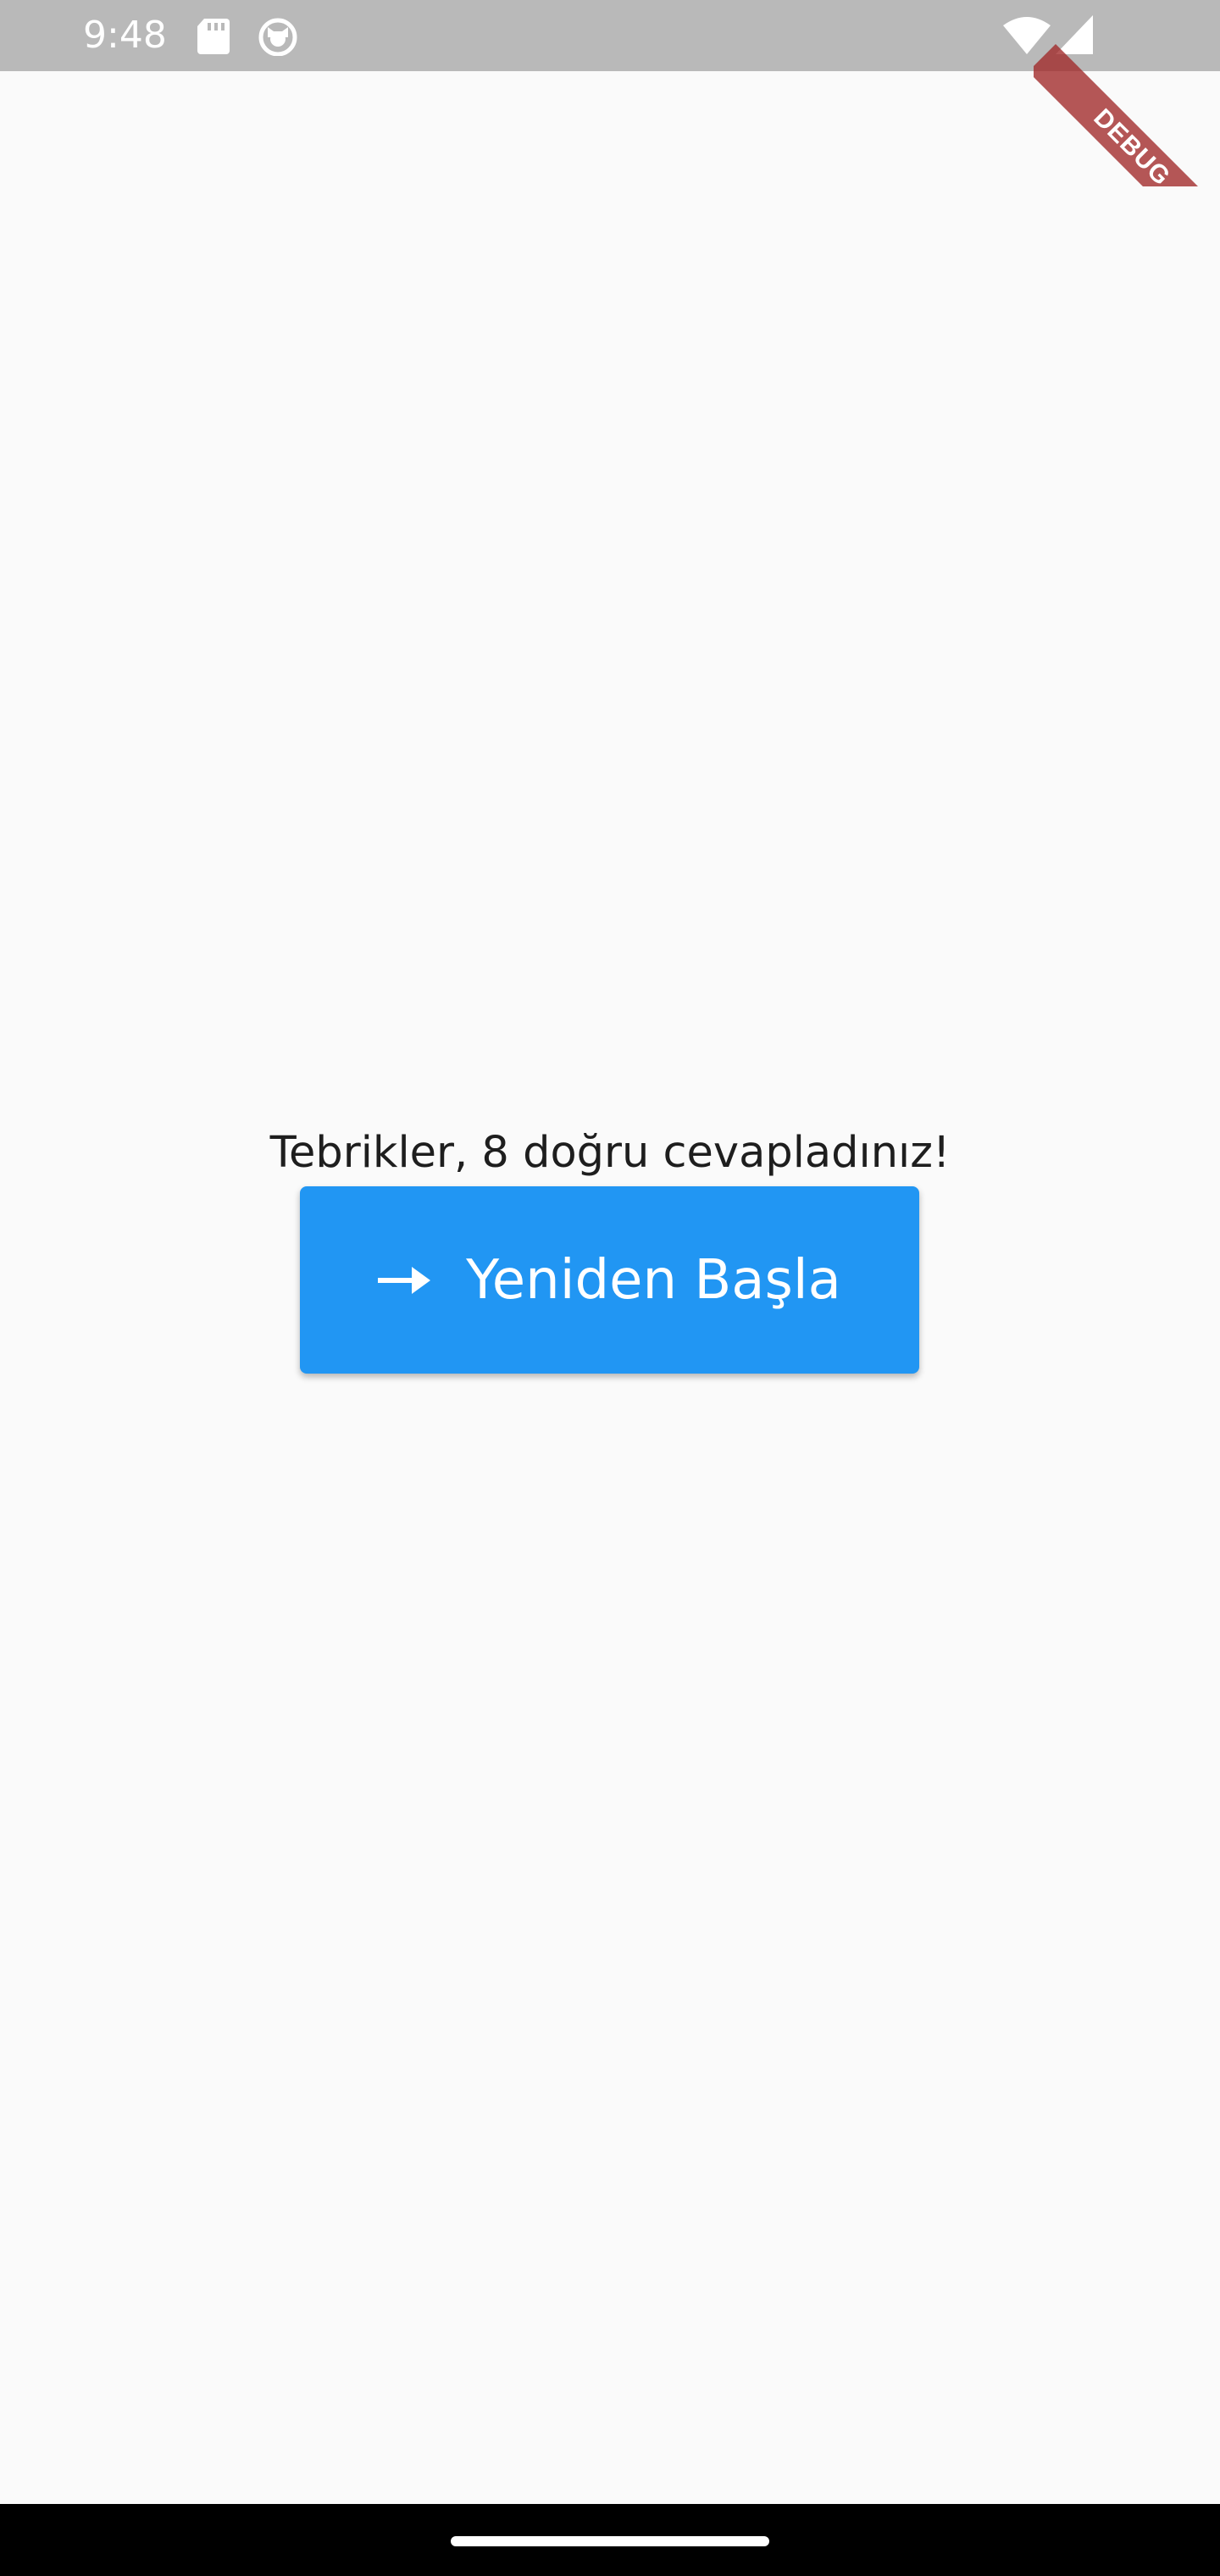 The width and height of the screenshot is (1220, 2576). Describe the element at coordinates (1074, 34) in the screenshot. I see `cell-signal-icon` at that location.